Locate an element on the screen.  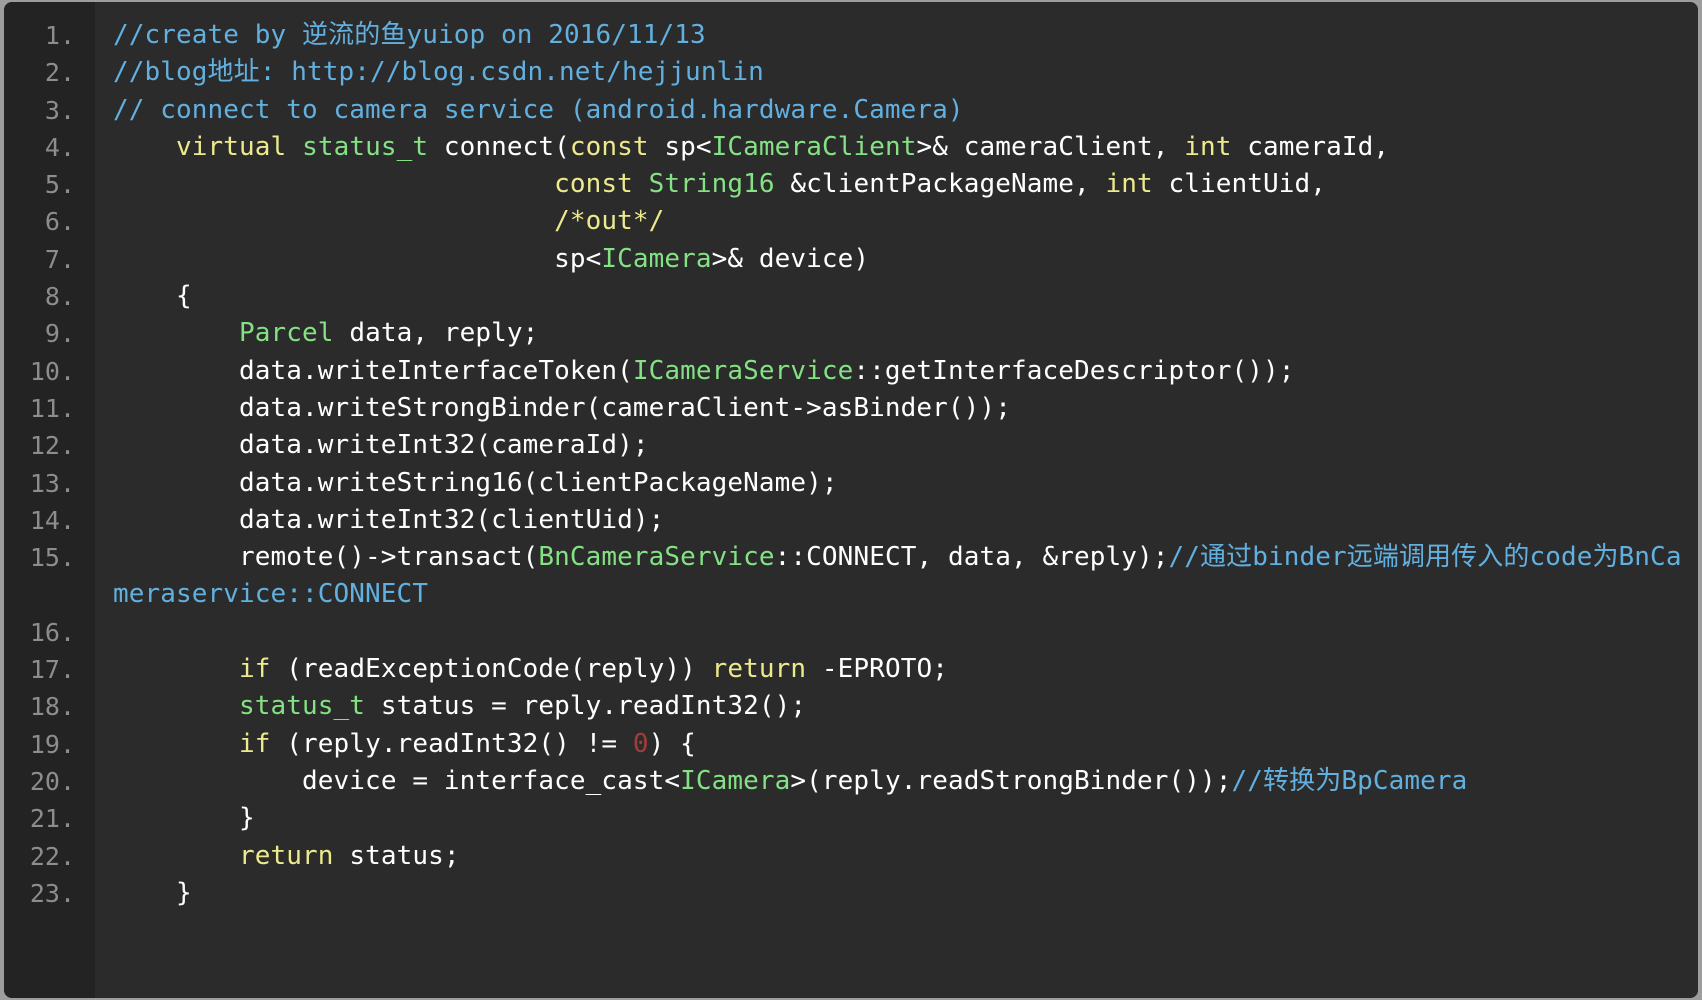
line-number: 16. is located at coordinates (52, 632).